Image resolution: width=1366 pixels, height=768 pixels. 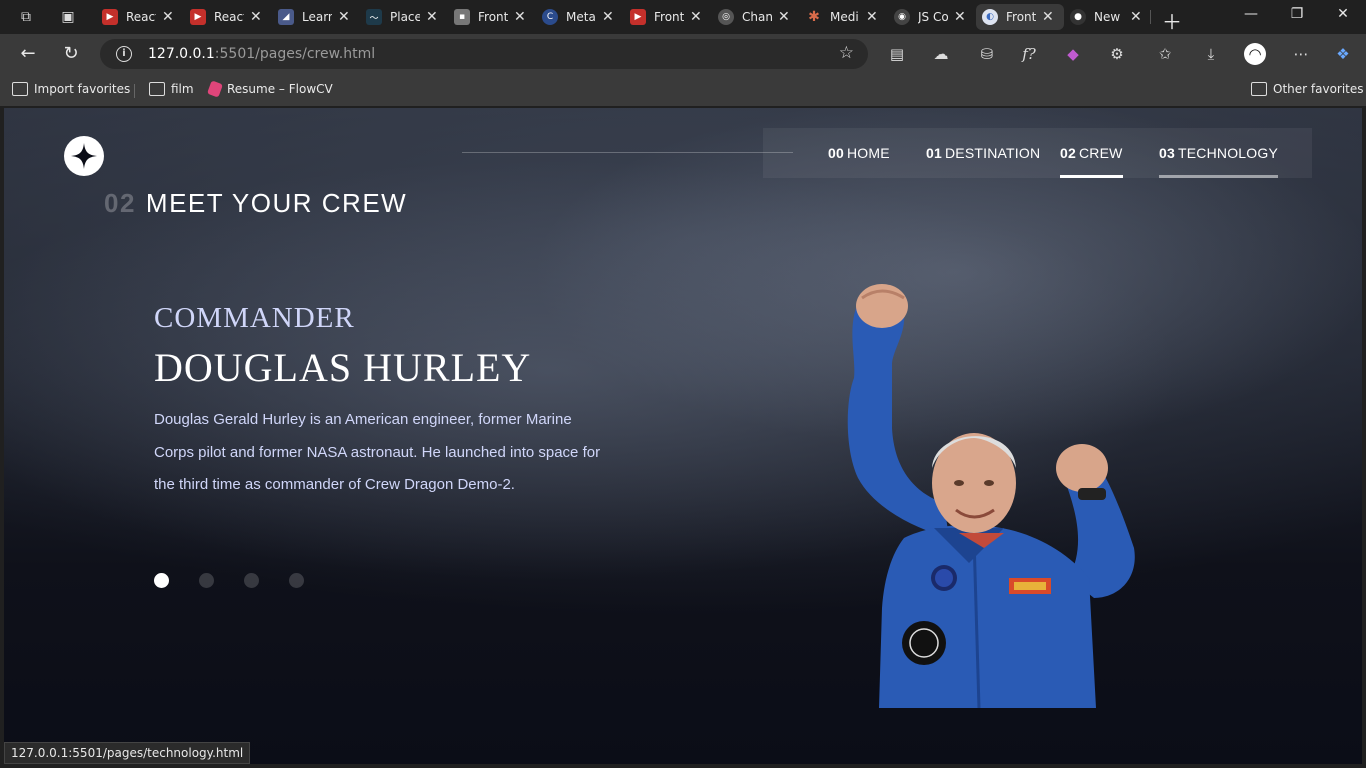 I want to click on nav-item-technology: 03 TECHNOLOGY, so click(x=1218, y=153).